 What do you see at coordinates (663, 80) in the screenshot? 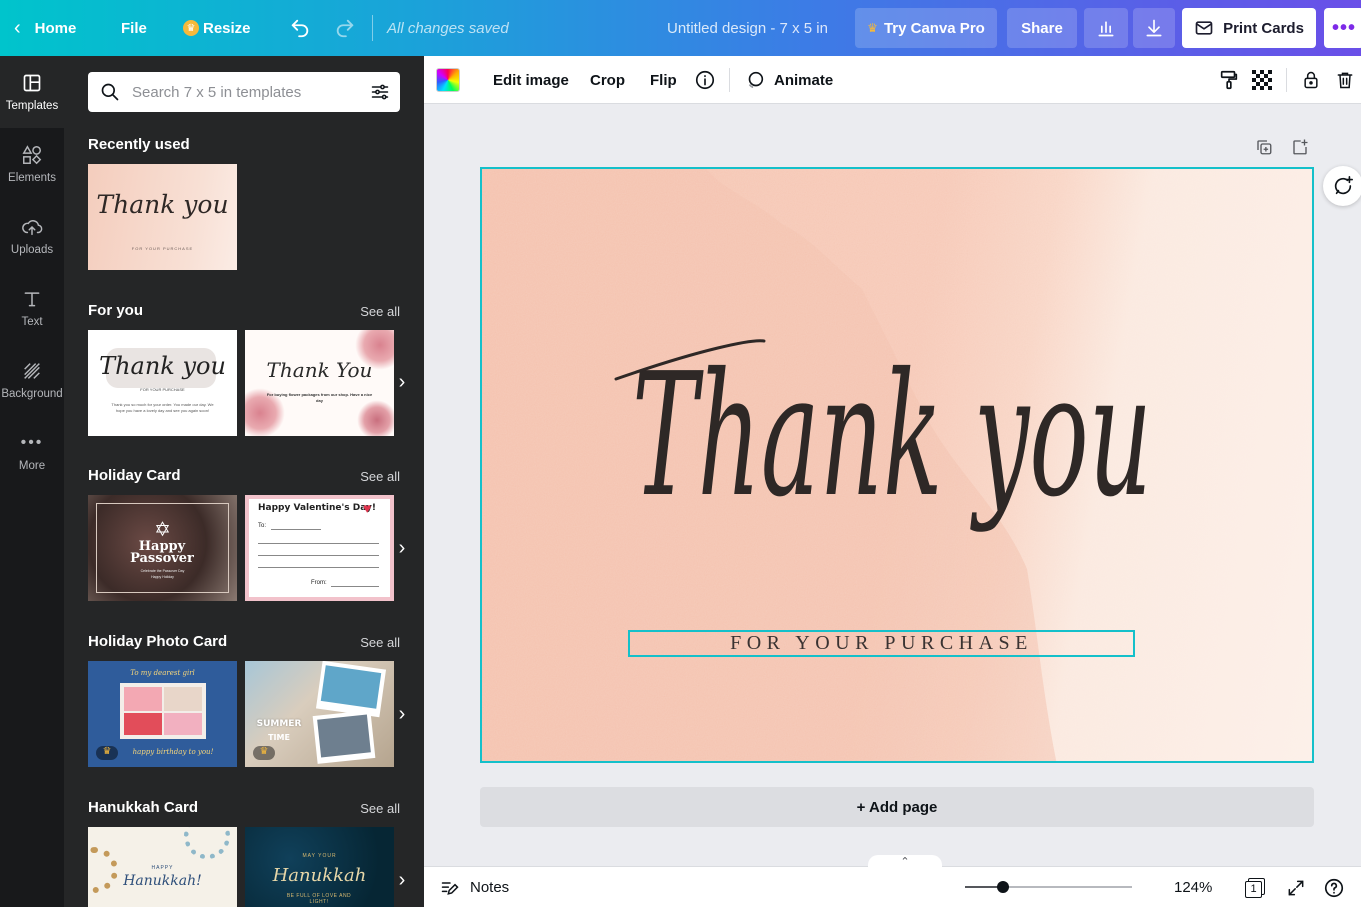
I see `flip-button: Flip` at bounding box center [663, 80].